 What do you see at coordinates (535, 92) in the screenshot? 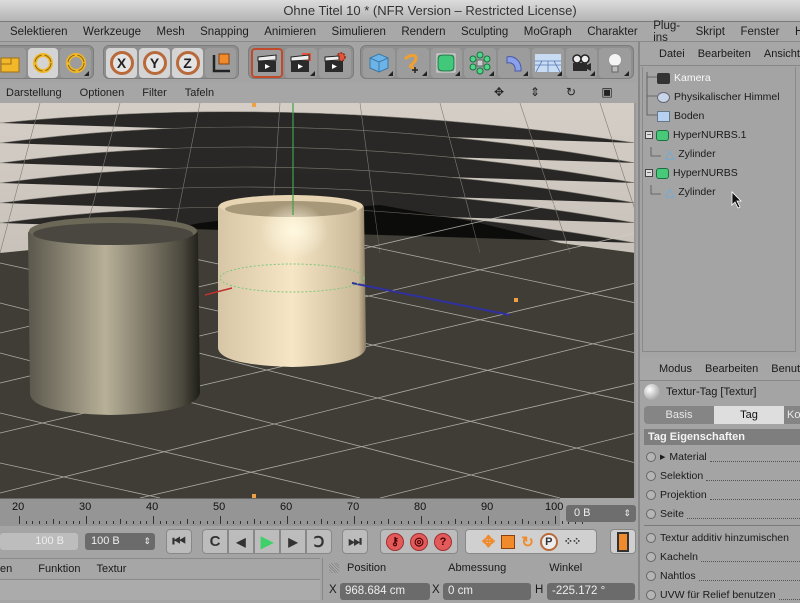
I see `zoom-view-icon: ⇕` at bounding box center [535, 92].